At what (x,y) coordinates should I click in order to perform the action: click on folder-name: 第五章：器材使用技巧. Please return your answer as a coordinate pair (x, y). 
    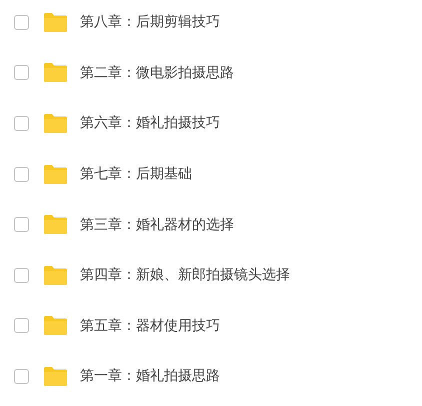
    Looking at the image, I should click on (150, 325).